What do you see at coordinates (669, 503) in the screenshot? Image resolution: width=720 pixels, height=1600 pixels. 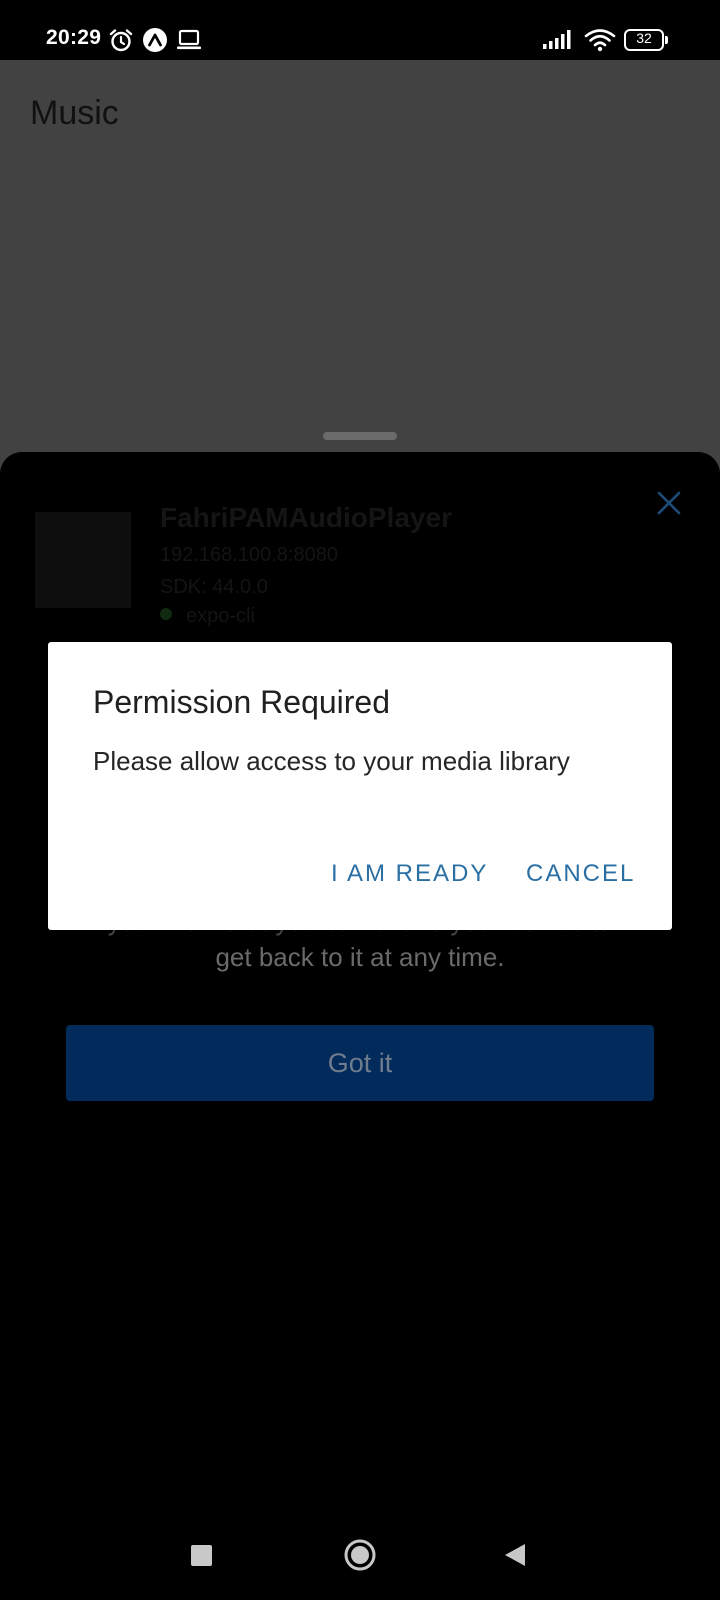 I see `close-icon` at bounding box center [669, 503].